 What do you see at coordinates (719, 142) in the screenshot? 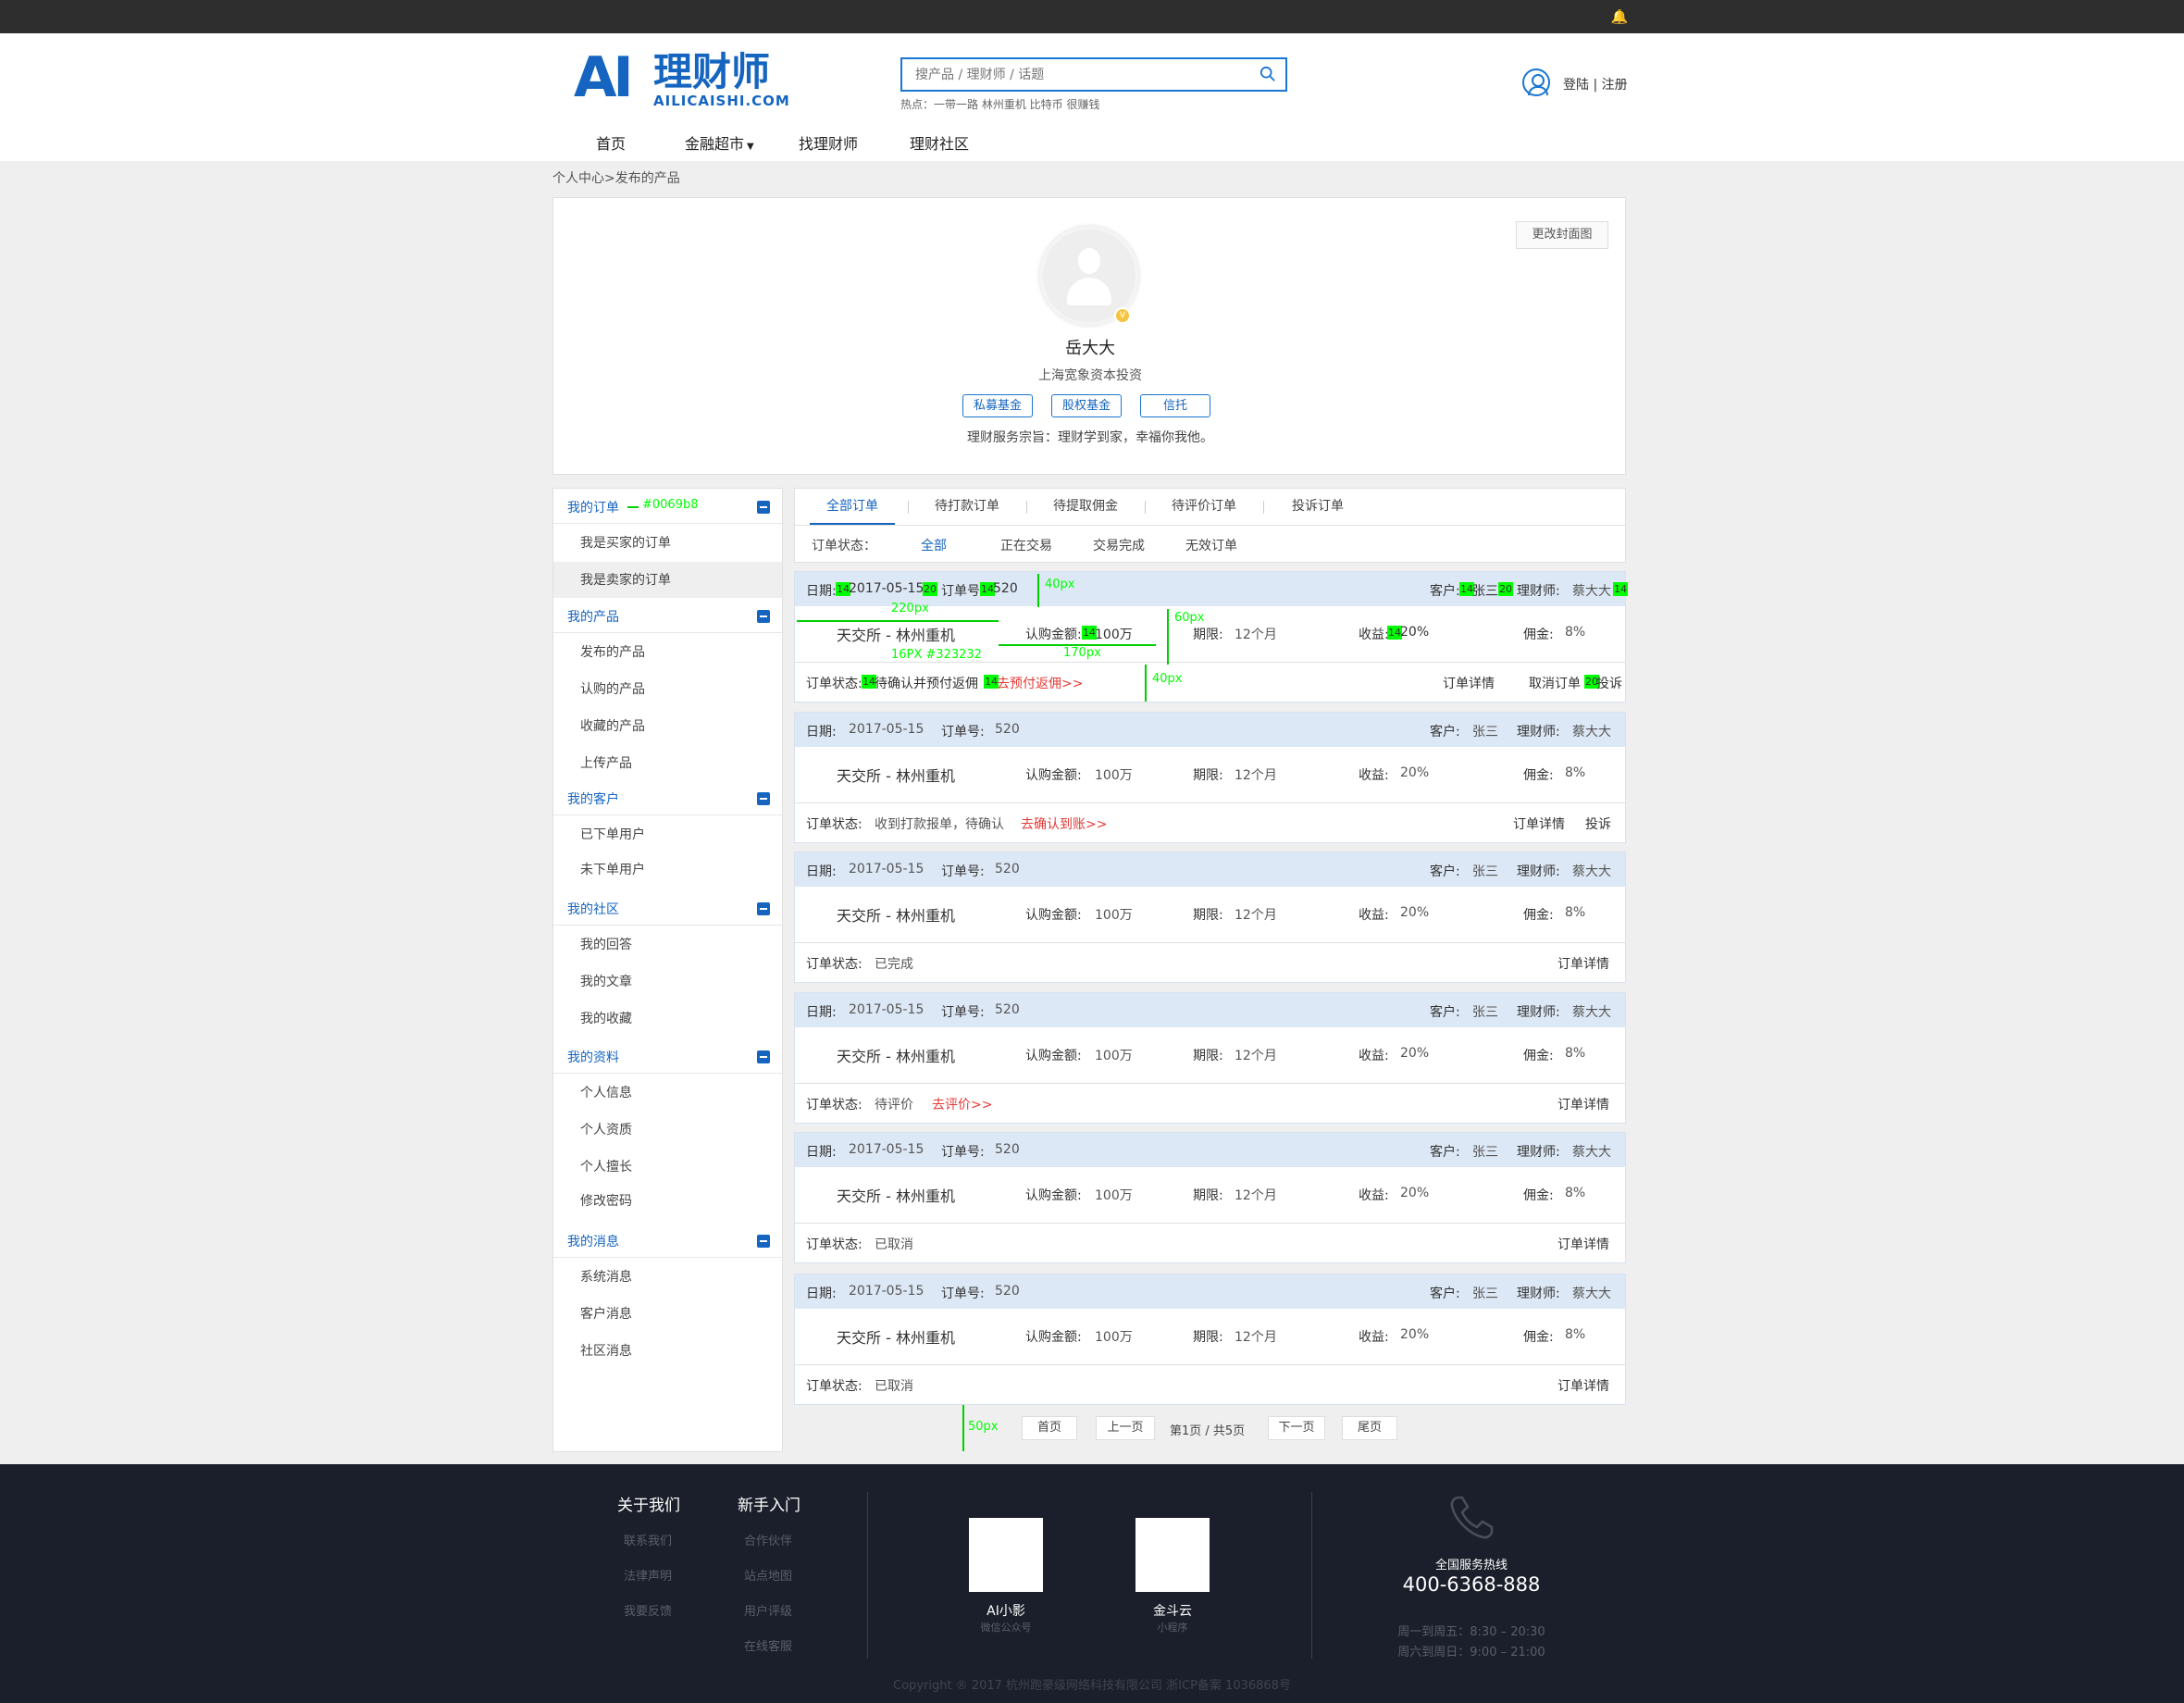
I see `nav-finance-market: 金融超市 ▼` at bounding box center [719, 142].